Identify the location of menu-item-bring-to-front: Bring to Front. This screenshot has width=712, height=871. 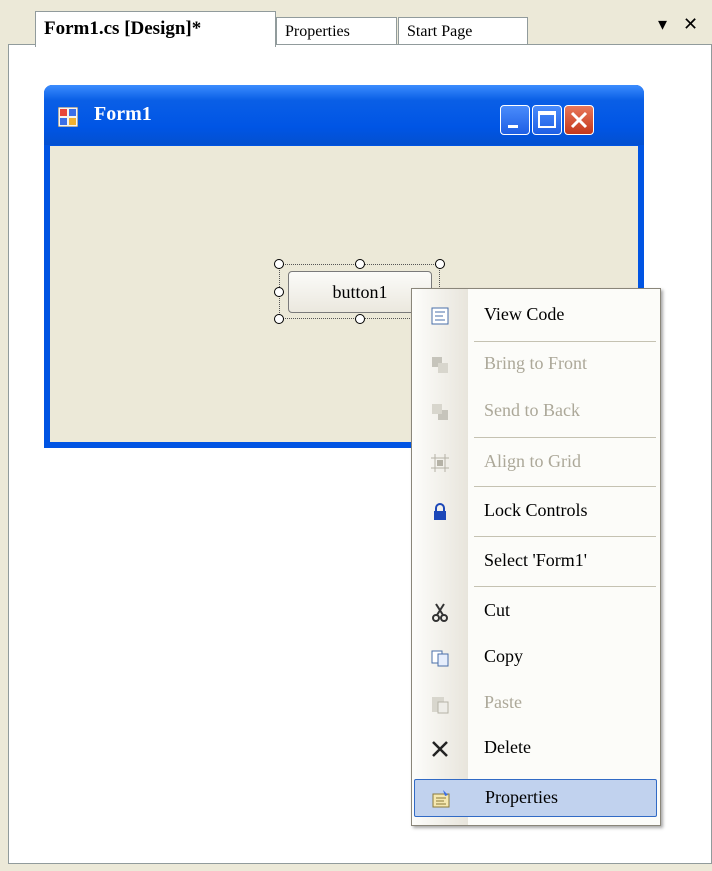
(536, 365).